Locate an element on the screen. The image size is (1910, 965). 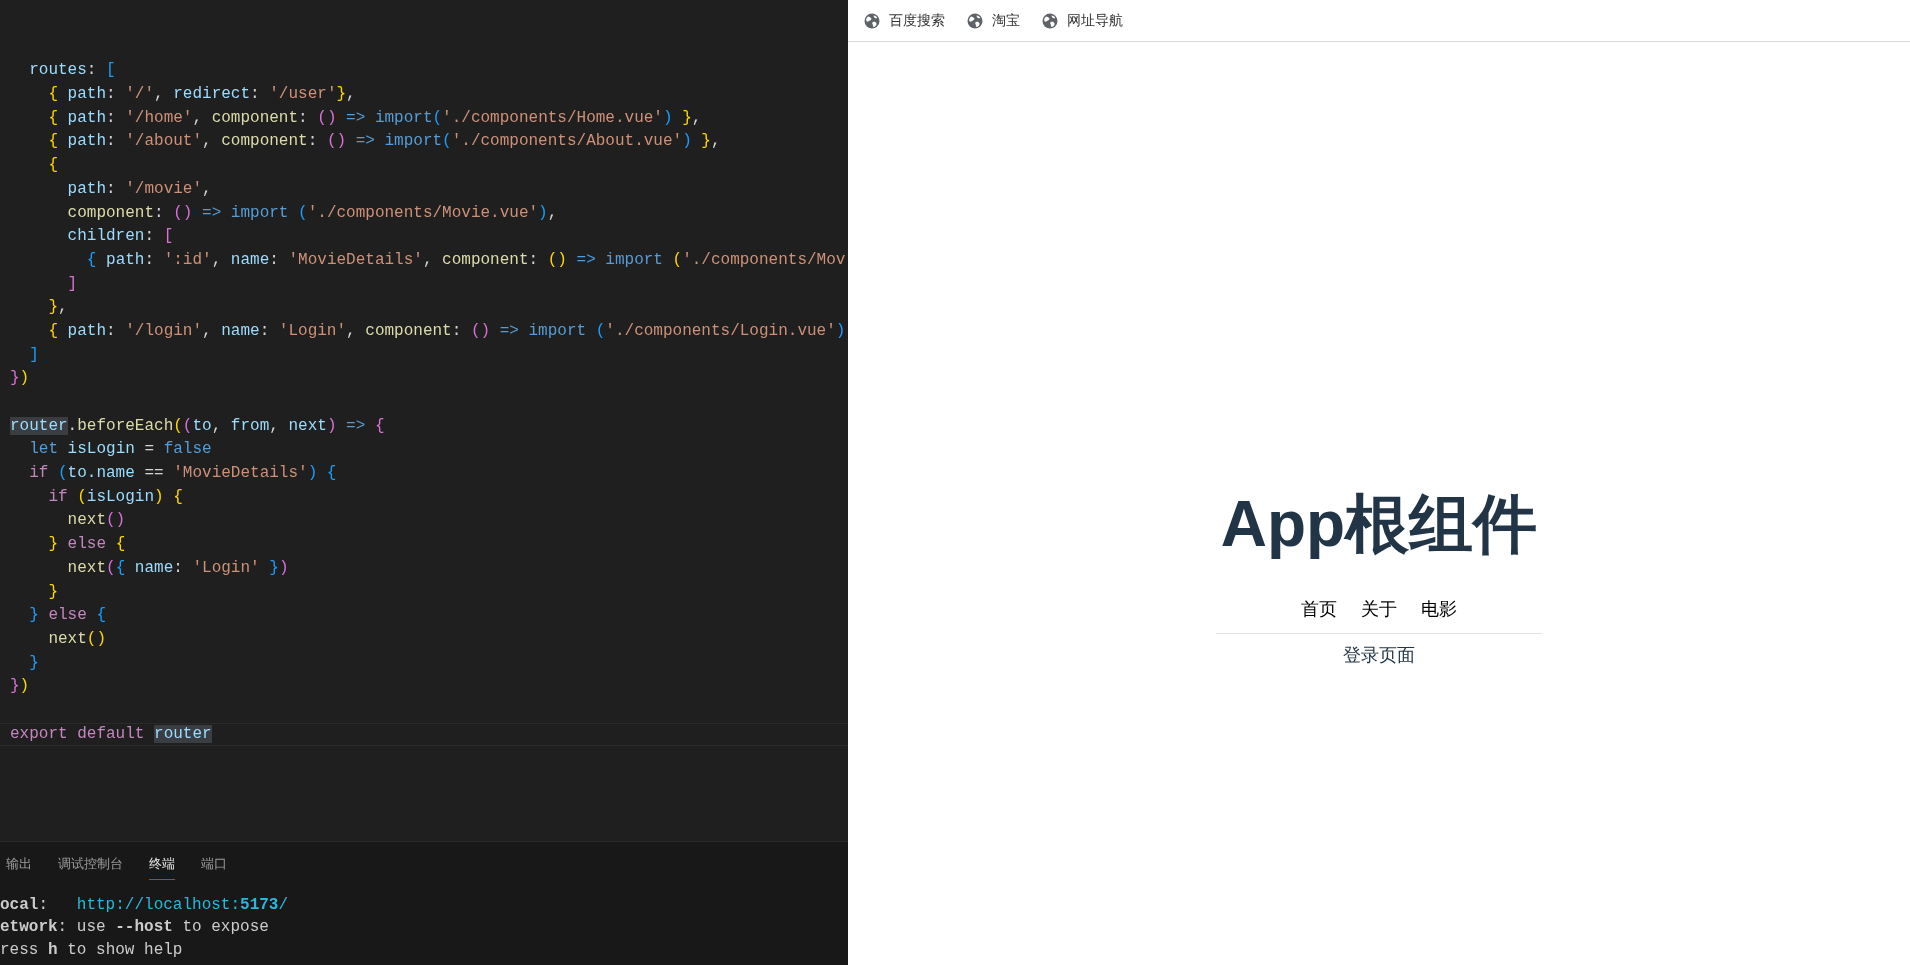
code-line: let isLogin = false is located at coordinates (120, 450).